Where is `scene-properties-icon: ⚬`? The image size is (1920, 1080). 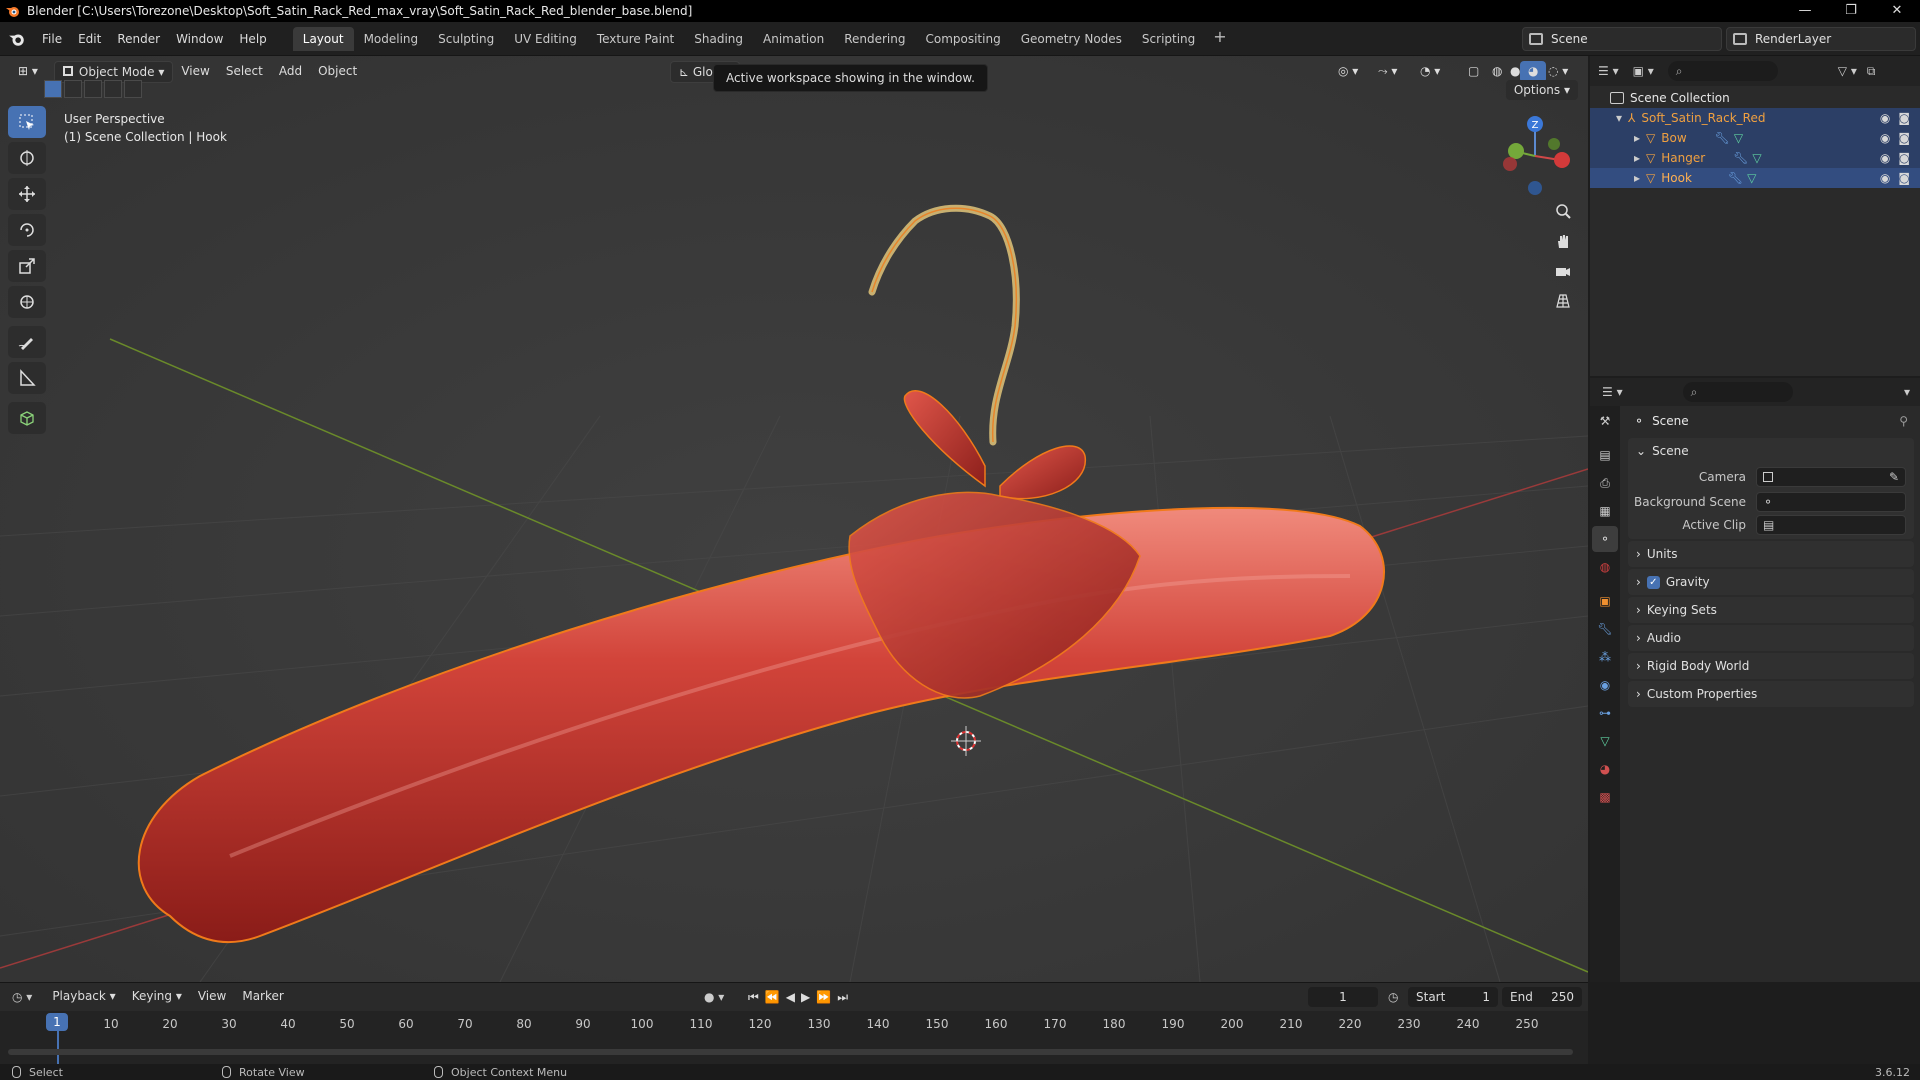 scene-properties-icon: ⚬ is located at coordinates (1605, 539).